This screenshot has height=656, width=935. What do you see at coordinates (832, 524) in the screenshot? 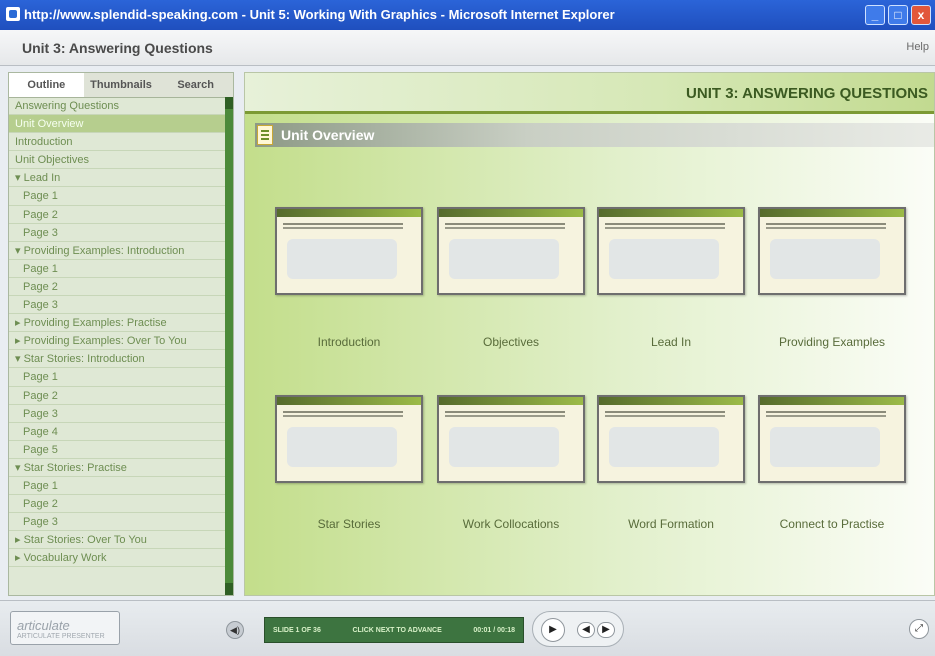
I see `thumbnail-caption: Connect to Practise` at bounding box center [832, 524].